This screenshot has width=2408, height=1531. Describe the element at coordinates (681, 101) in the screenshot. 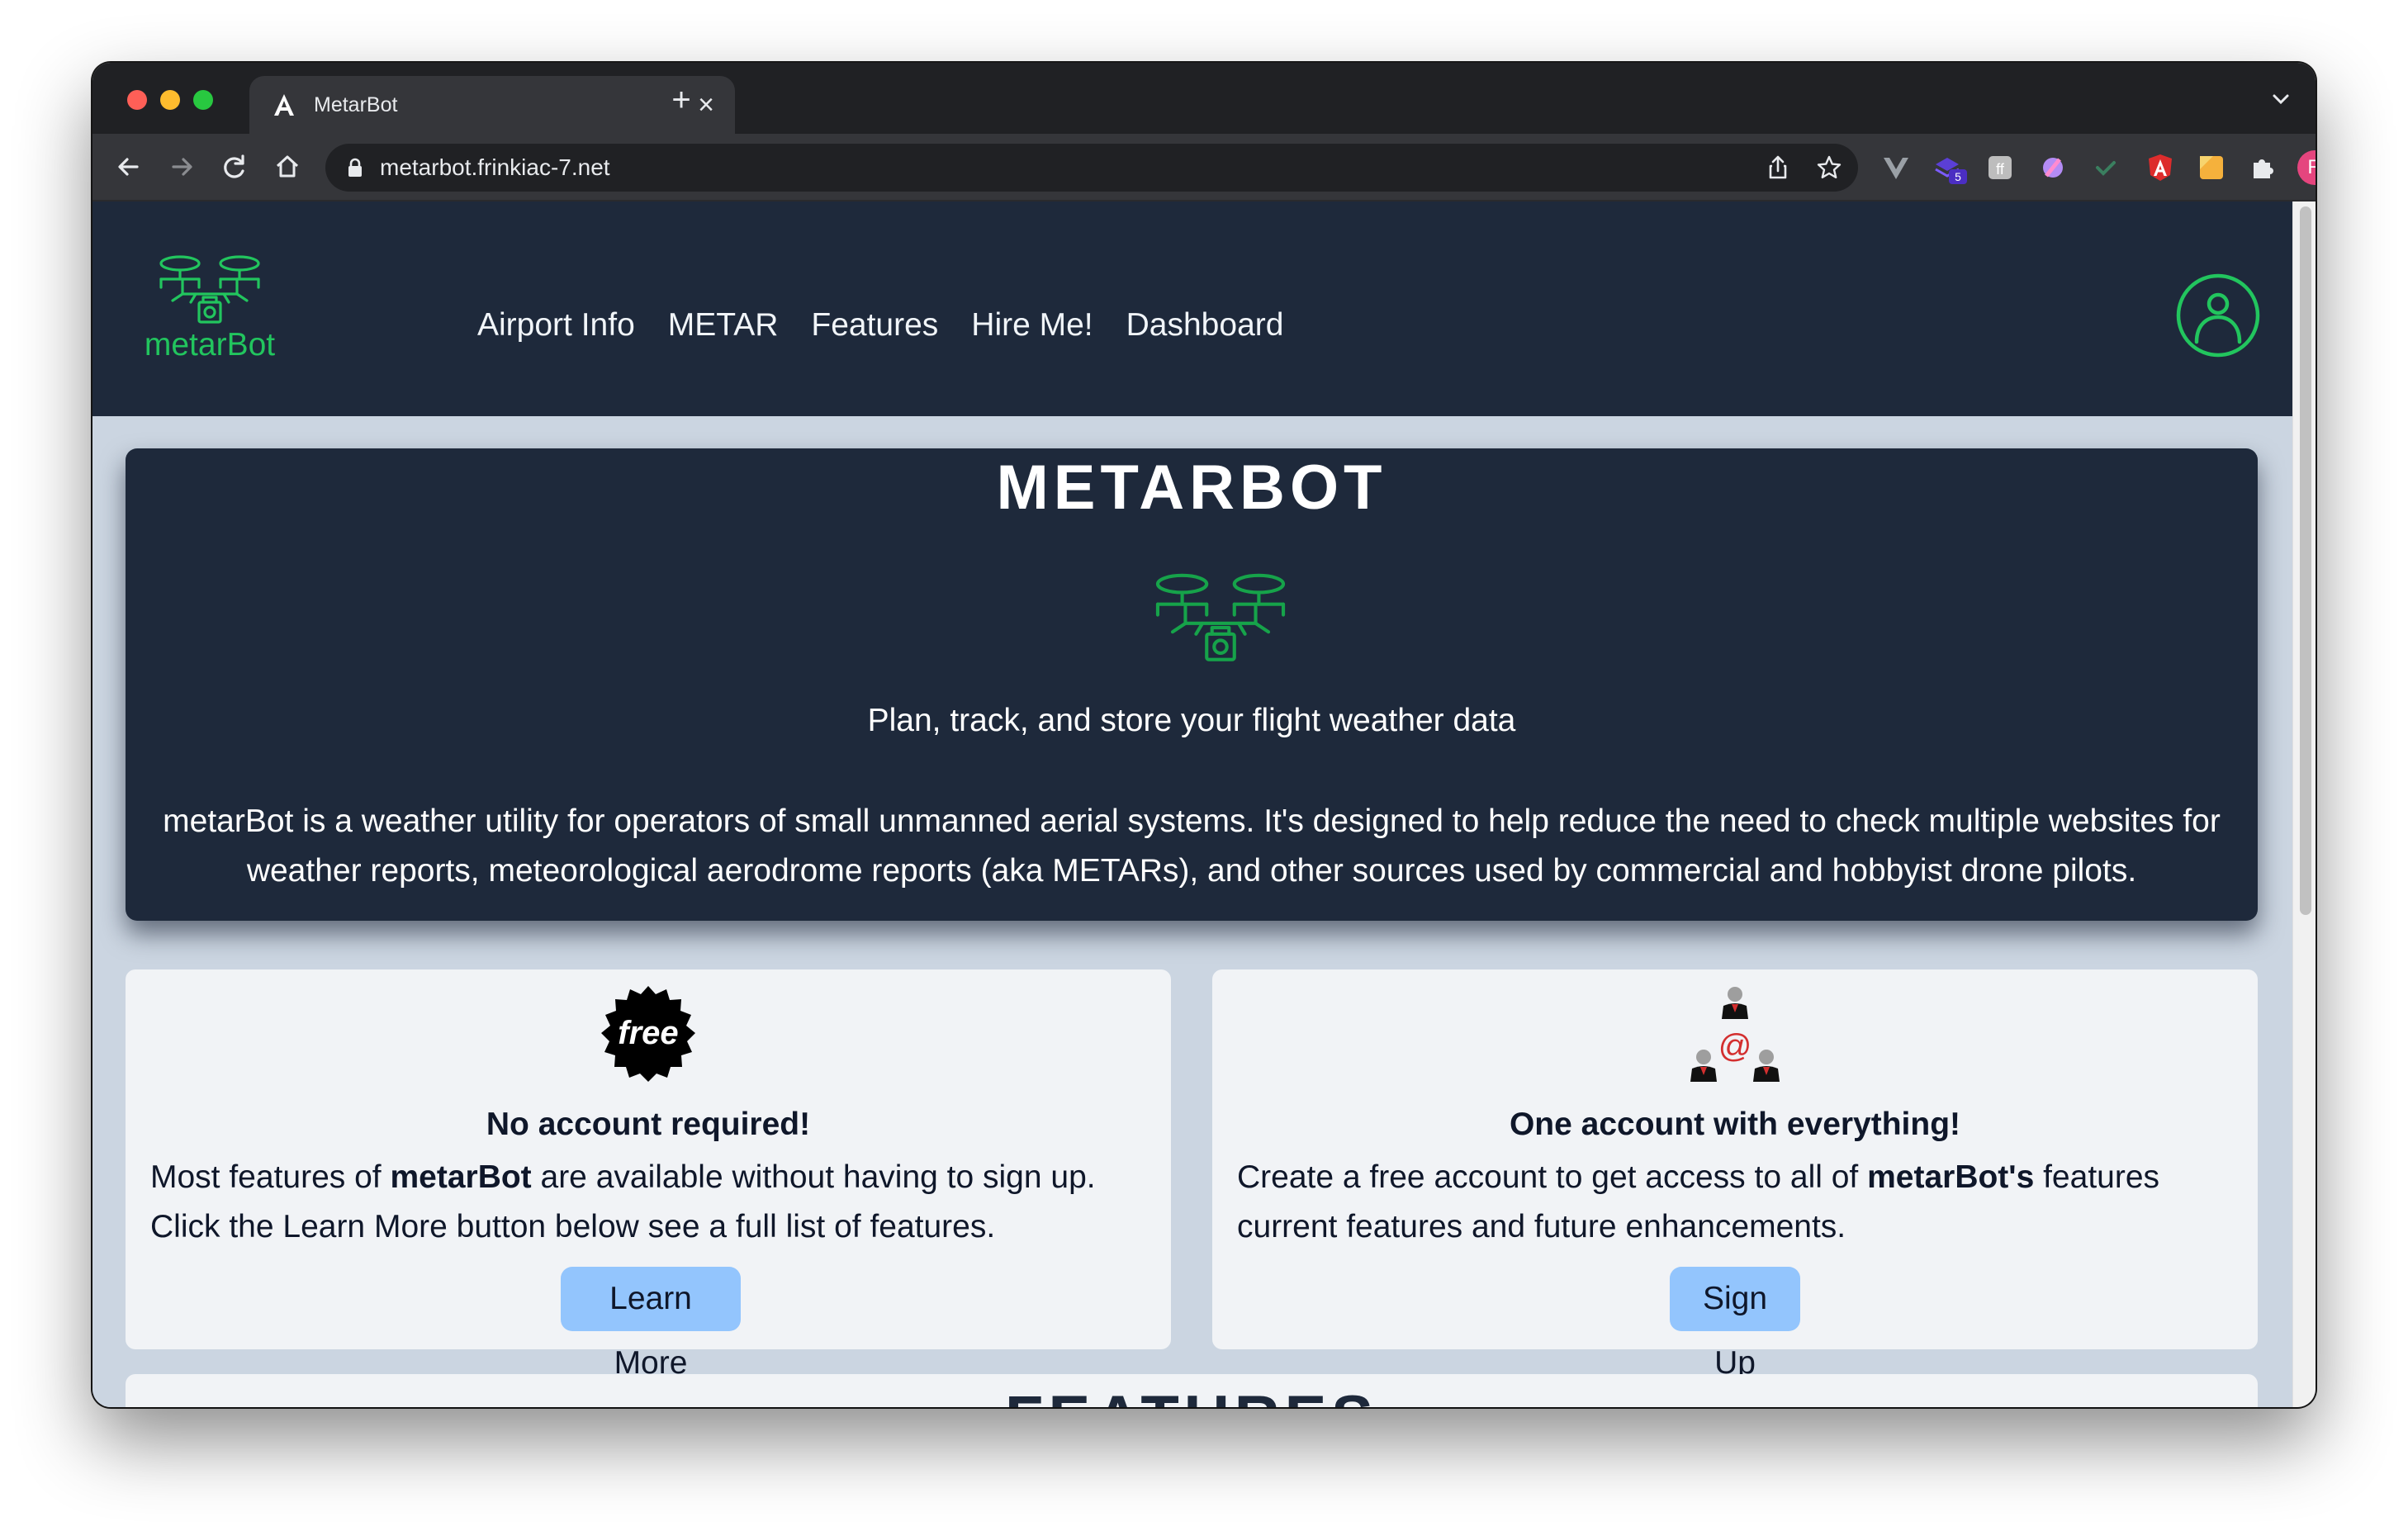

I see `new-tab-button: +` at that location.